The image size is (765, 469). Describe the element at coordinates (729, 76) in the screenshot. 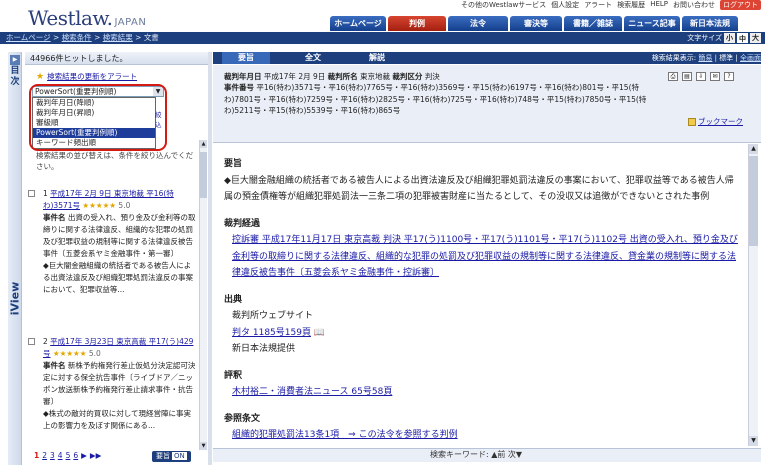

I see `help-icon: ?` at that location.